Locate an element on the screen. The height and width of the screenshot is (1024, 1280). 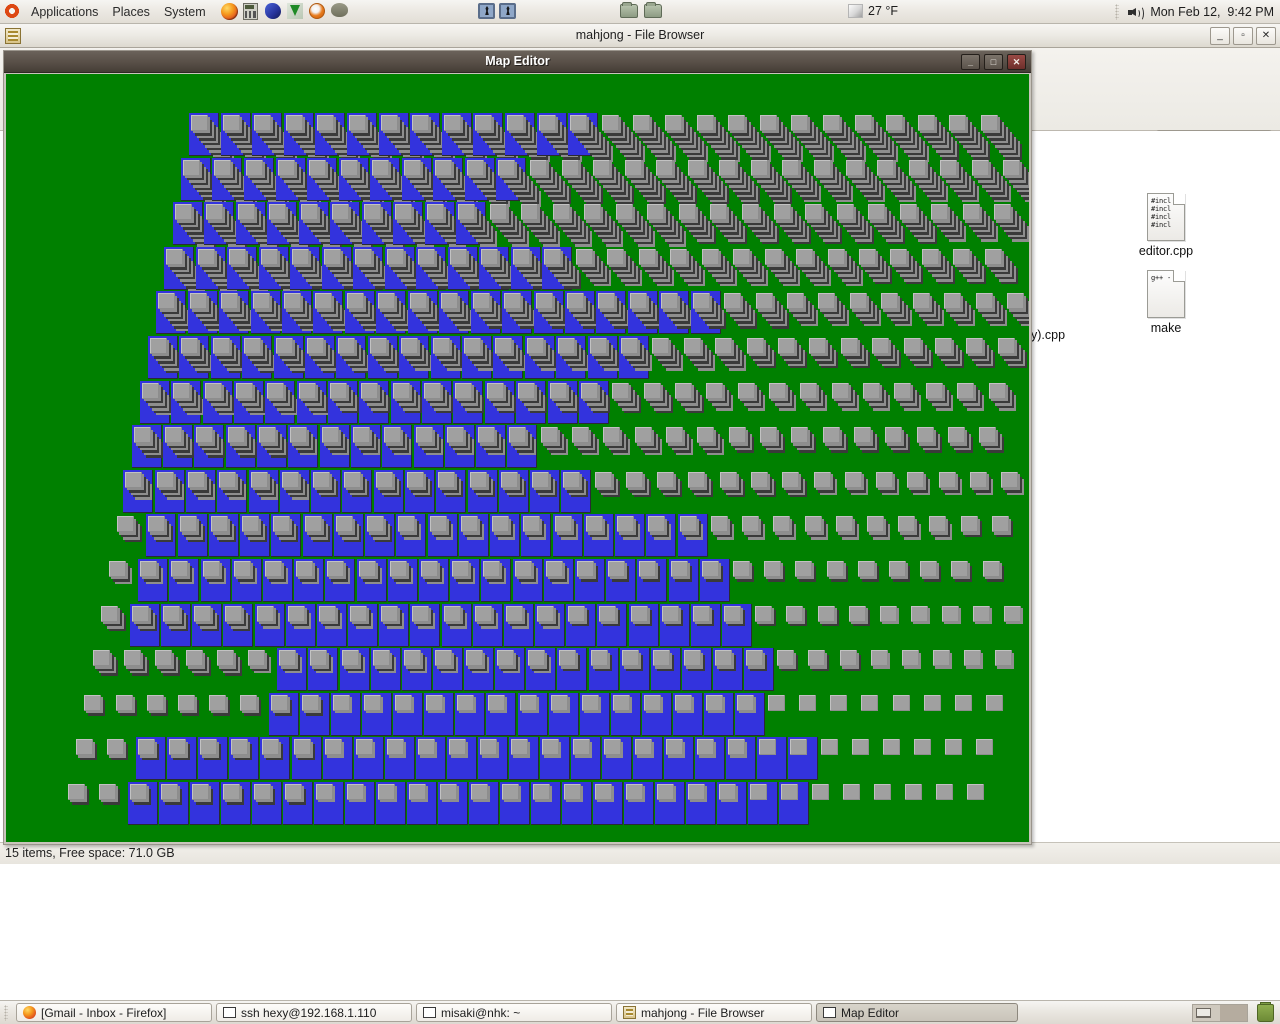
folder-shortcuts is located at coordinates (641, 10).